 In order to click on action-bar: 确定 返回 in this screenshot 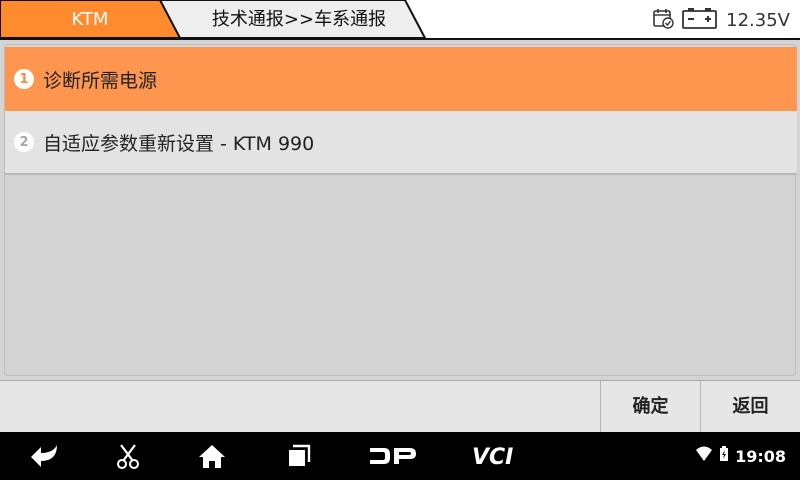, I will do `click(400, 406)`.